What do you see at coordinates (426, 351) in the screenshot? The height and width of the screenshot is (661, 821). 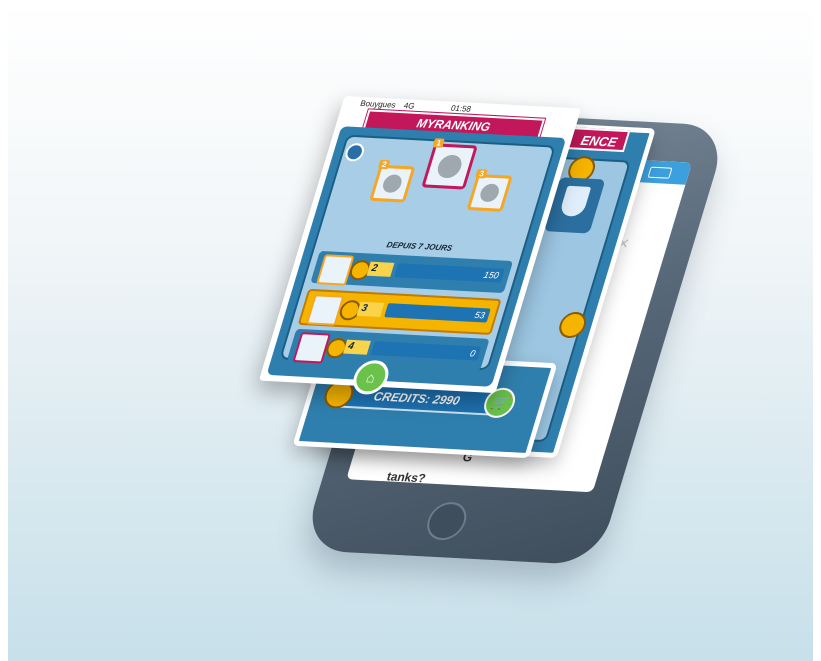 I see `row-score: 0` at bounding box center [426, 351].